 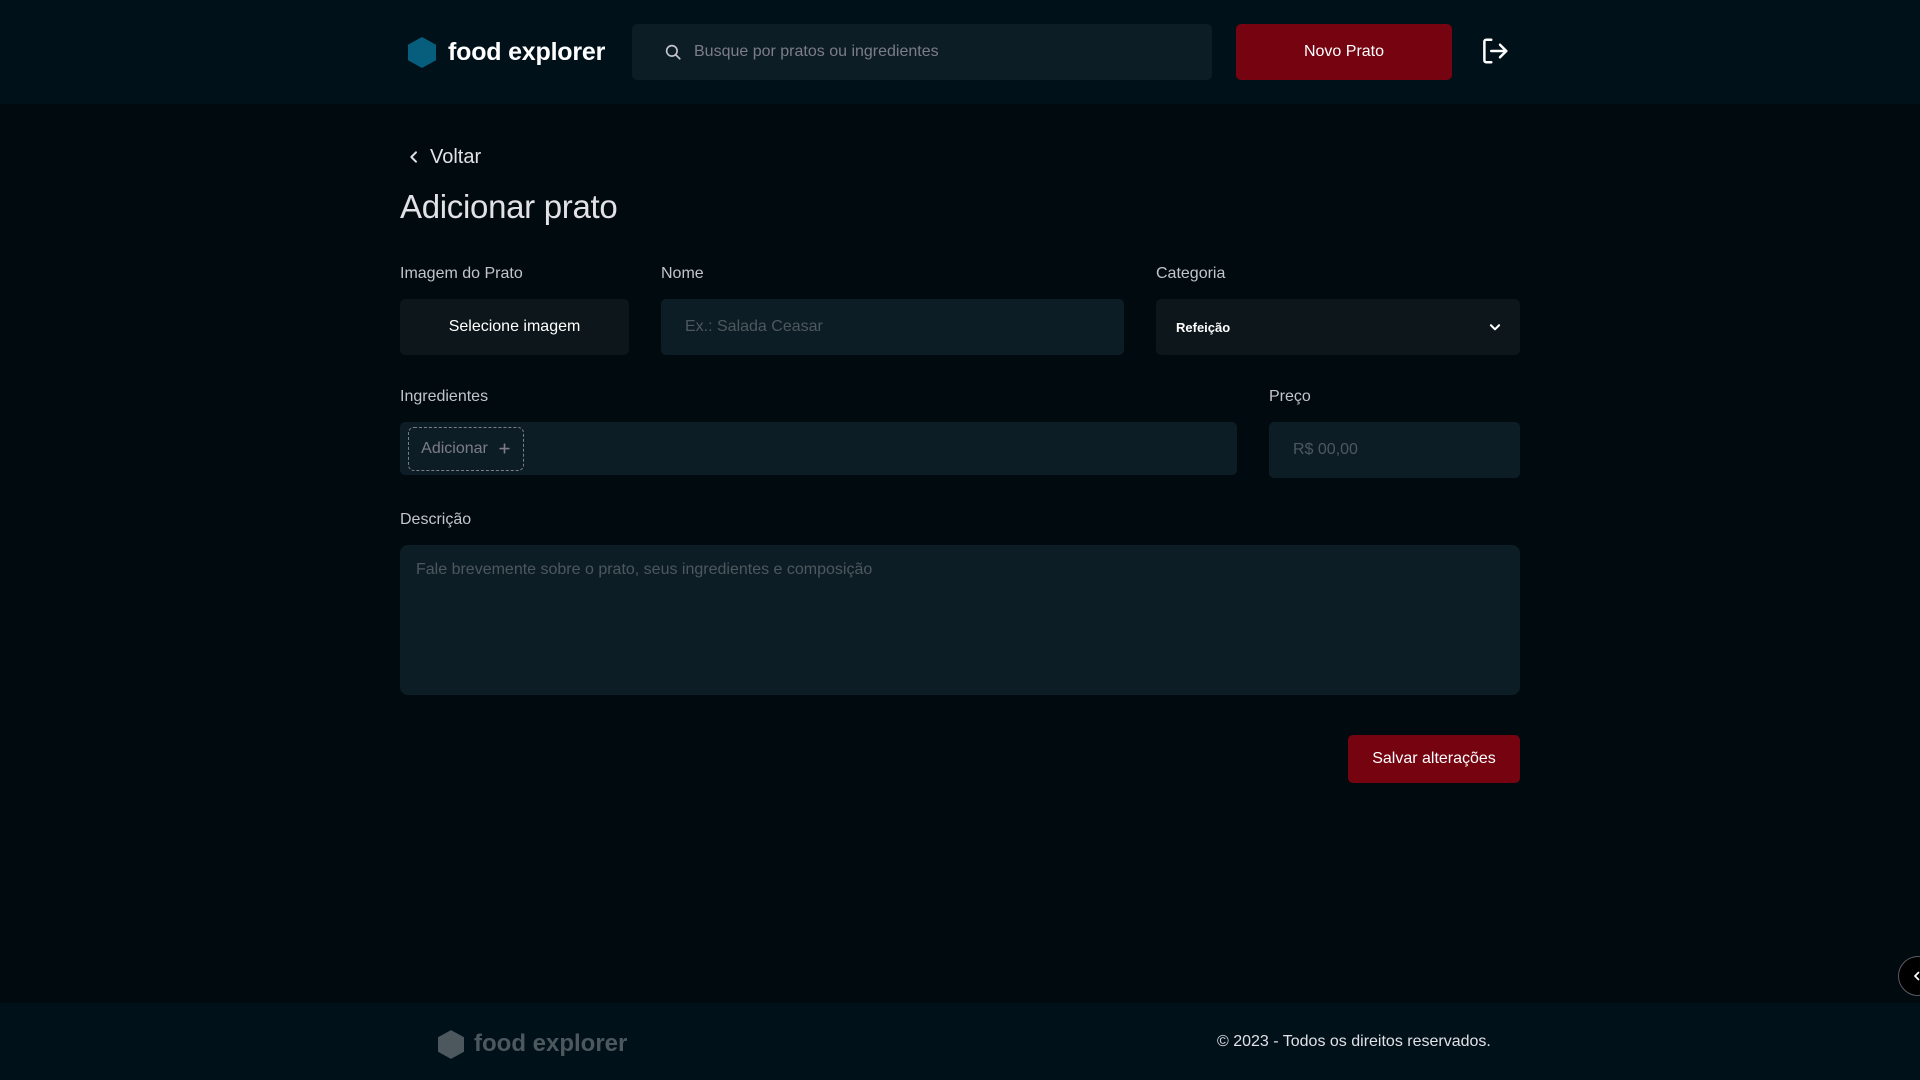 I want to click on header: food explorer Novo Prato, so click(x=960, y=52).